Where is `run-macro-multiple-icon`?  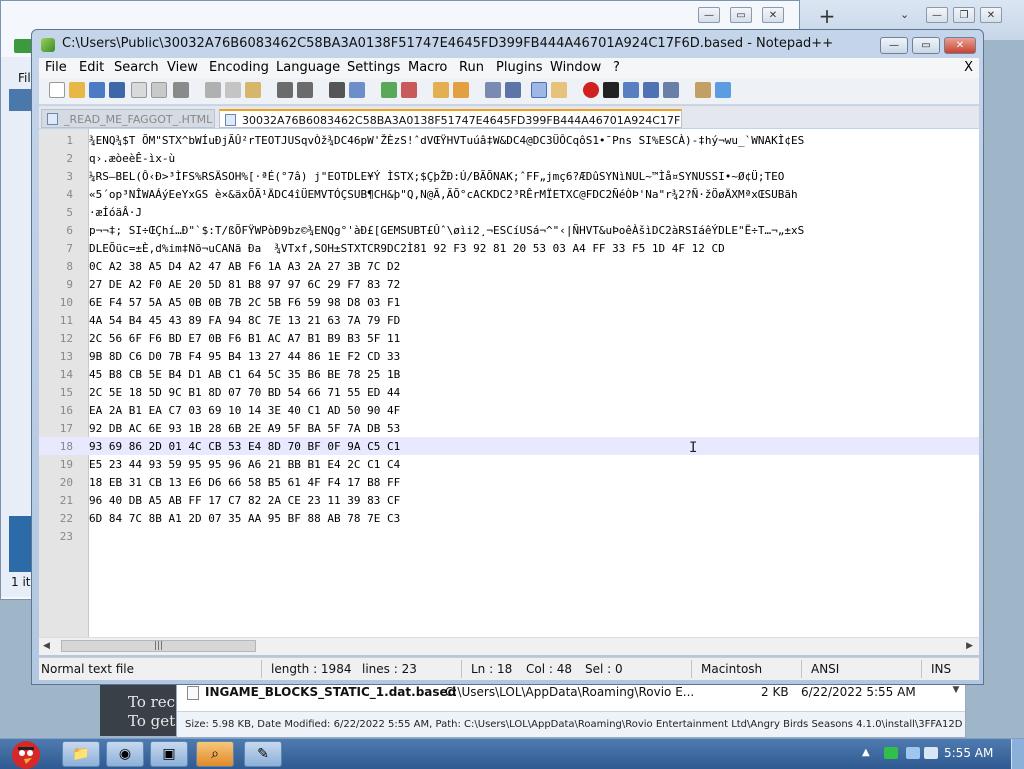
run-macro-multiple-icon is located at coordinates (651, 90).